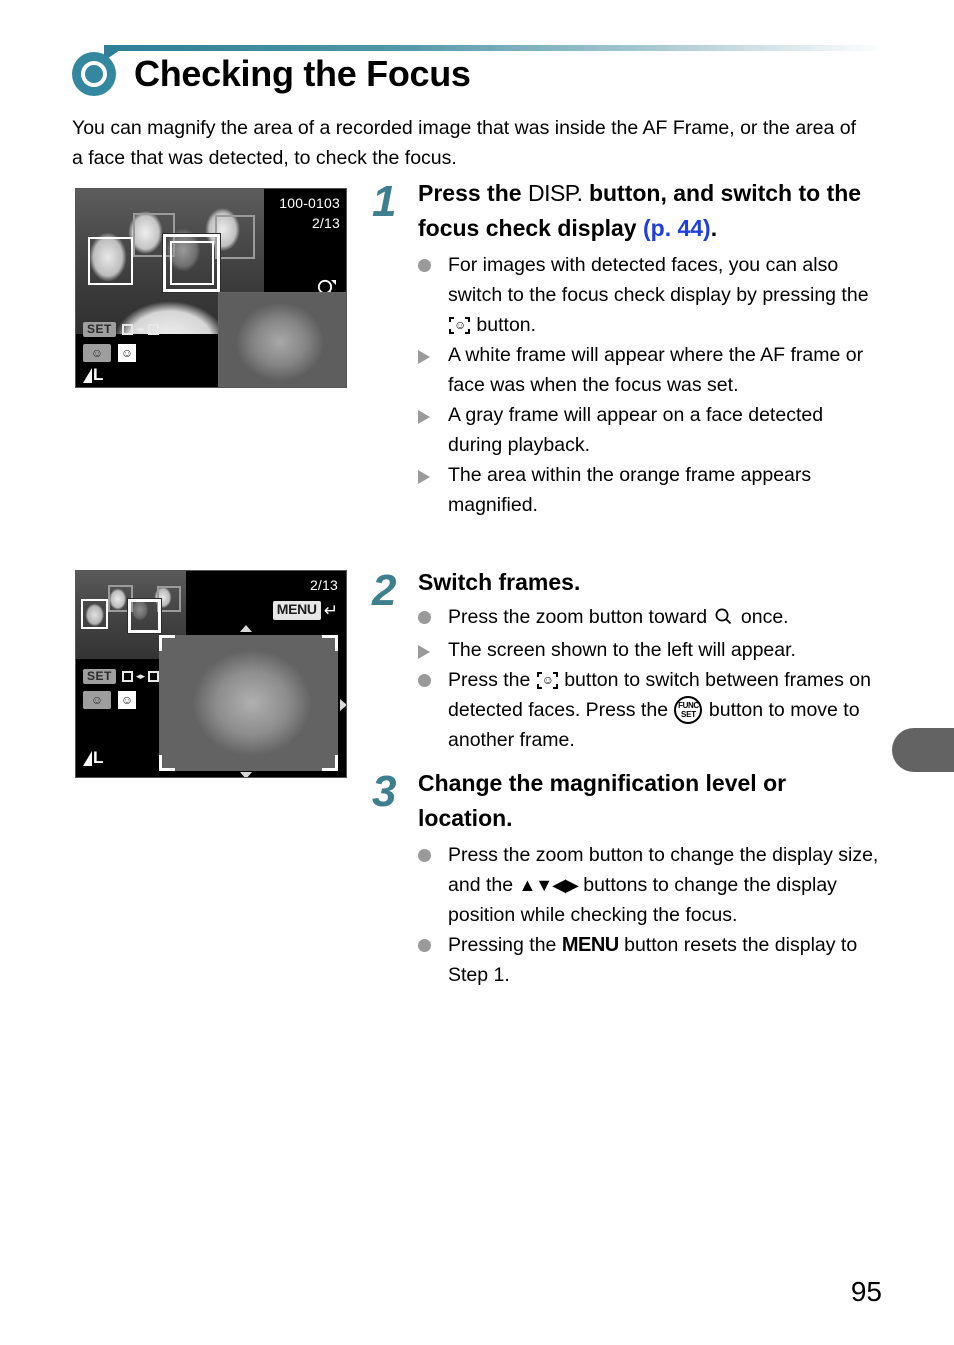 The height and width of the screenshot is (1345, 954). Describe the element at coordinates (714, 228) in the screenshot. I see `step-1-heading-c: .` at that location.